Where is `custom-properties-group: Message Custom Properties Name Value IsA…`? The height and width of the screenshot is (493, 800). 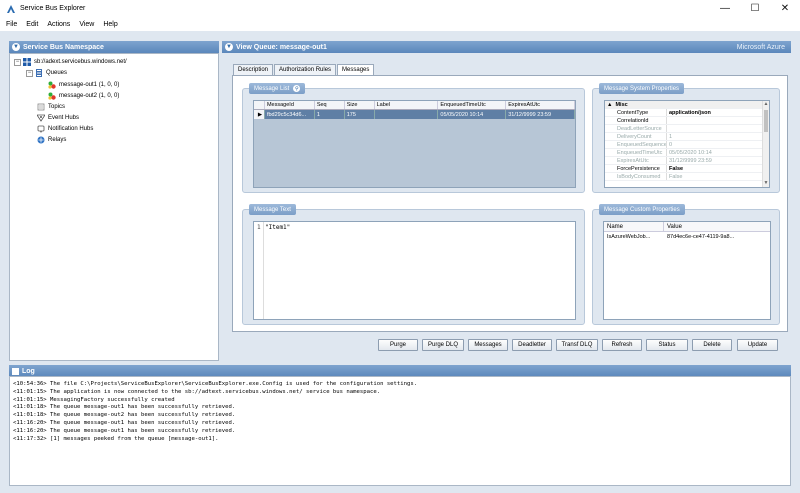 custom-properties-group: Message Custom Properties Name Value IsA… is located at coordinates (686, 264).